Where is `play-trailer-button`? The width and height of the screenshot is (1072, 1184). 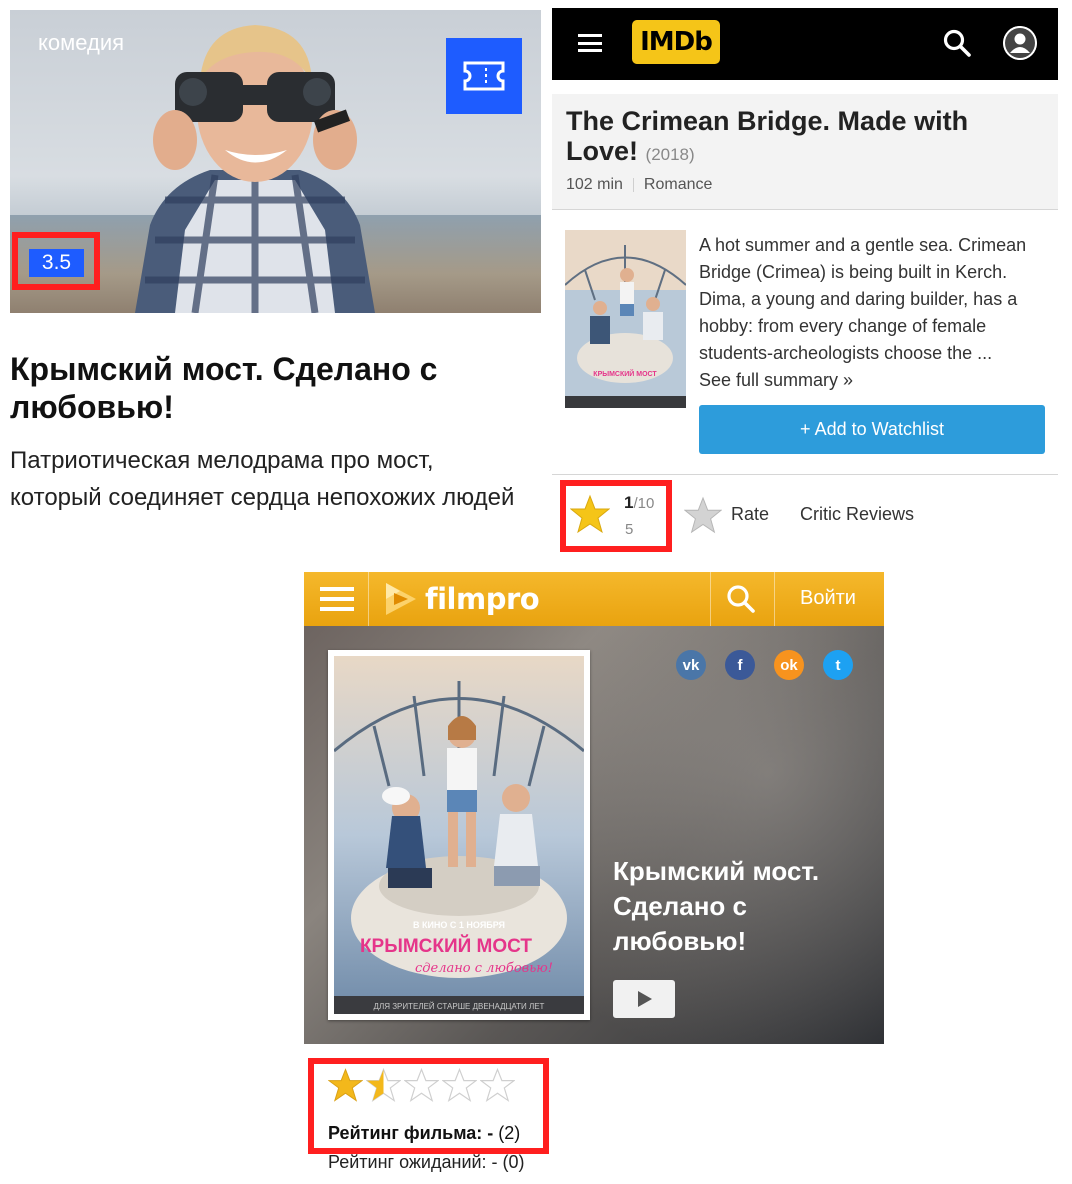 play-trailer-button is located at coordinates (644, 999).